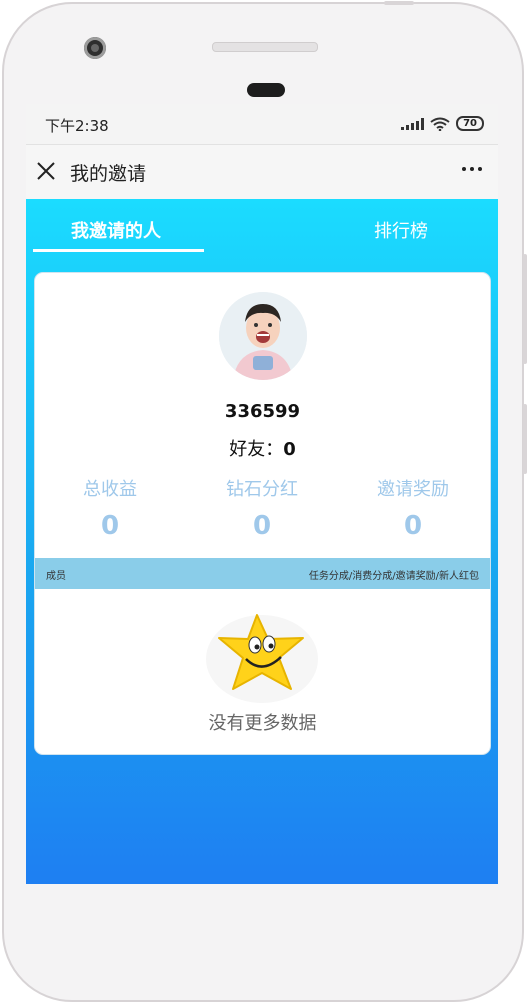  Describe the element at coordinates (472, 169) in the screenshot. I see `more-options-icon` at that location.